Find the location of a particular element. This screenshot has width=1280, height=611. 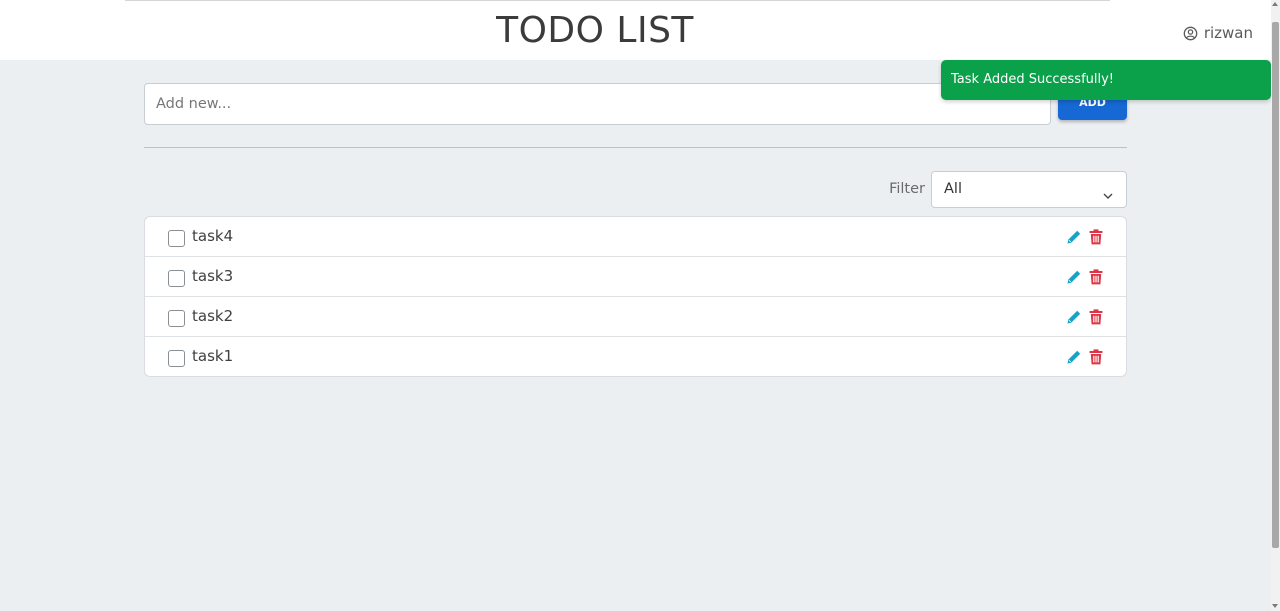

user-menu: rizwan is located at coordinates (1218, 33).